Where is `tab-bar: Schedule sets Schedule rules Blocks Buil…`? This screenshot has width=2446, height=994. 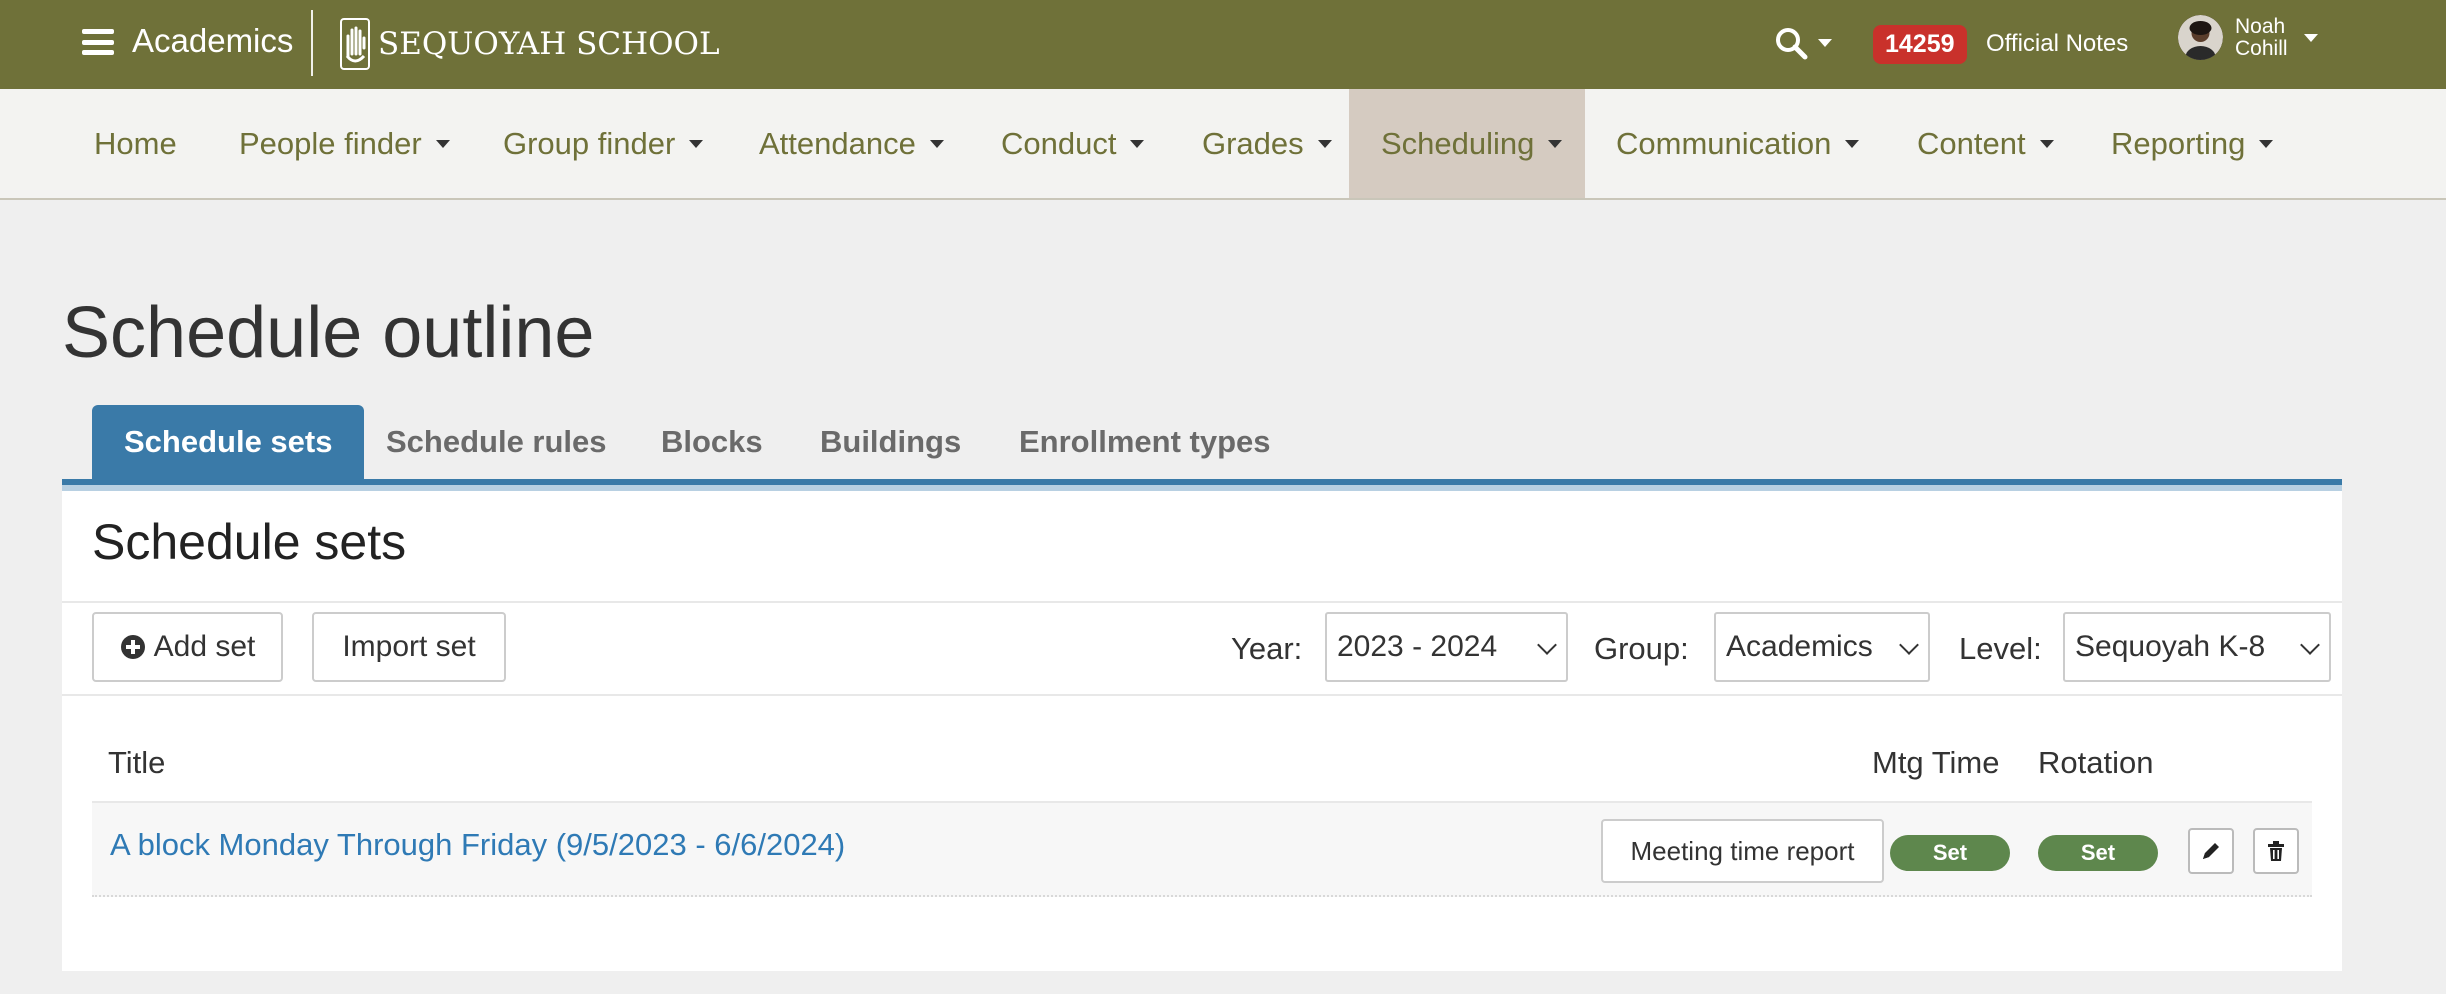
tab-bar: Schedule sets Schedule rules Blocks Buil… is located at coordinates (1202, 448).